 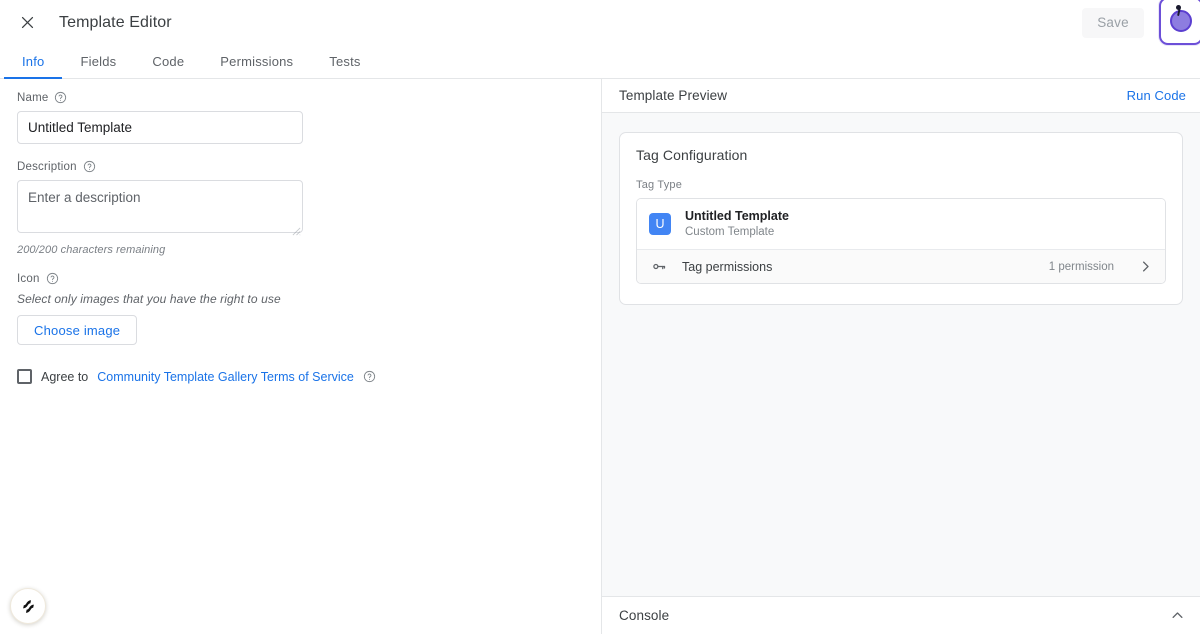 What do you see at coordinates (24, 376) in the screenshot?
I see `agree-checkbox` at bounding box center [24, 376].